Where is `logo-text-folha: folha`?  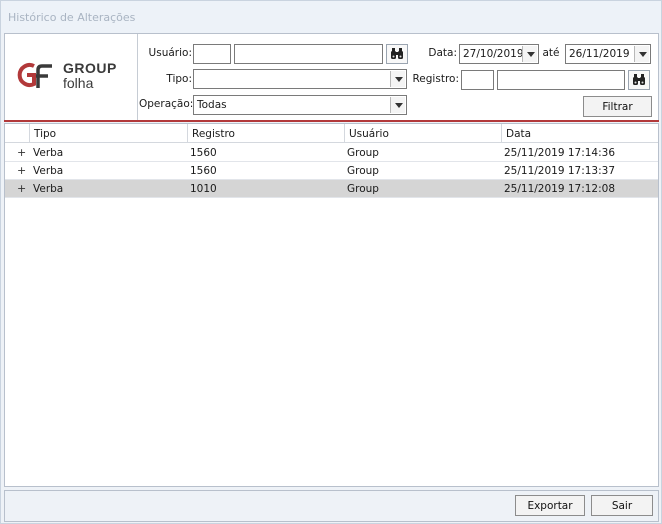 logo-text-folha: folha is located at coordinates (78, 83).